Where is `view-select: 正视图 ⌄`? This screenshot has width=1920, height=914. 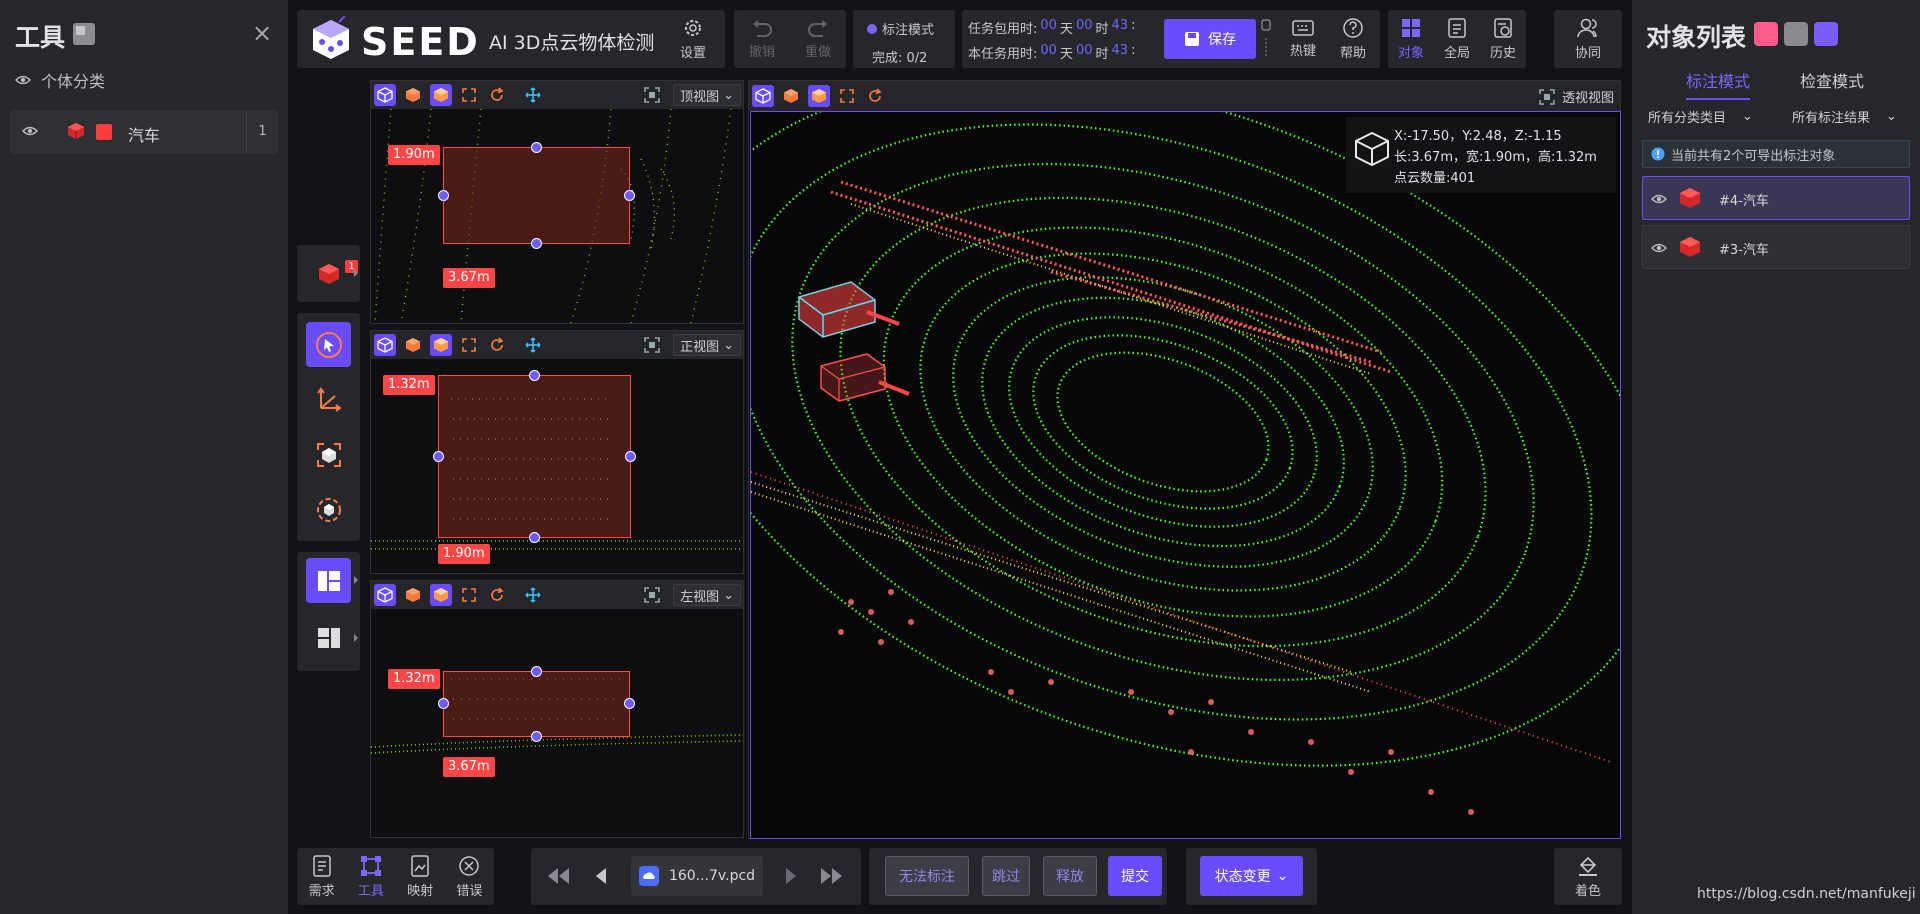 view-select: 正视图 ⌄ is located at coordinates (707, 345).